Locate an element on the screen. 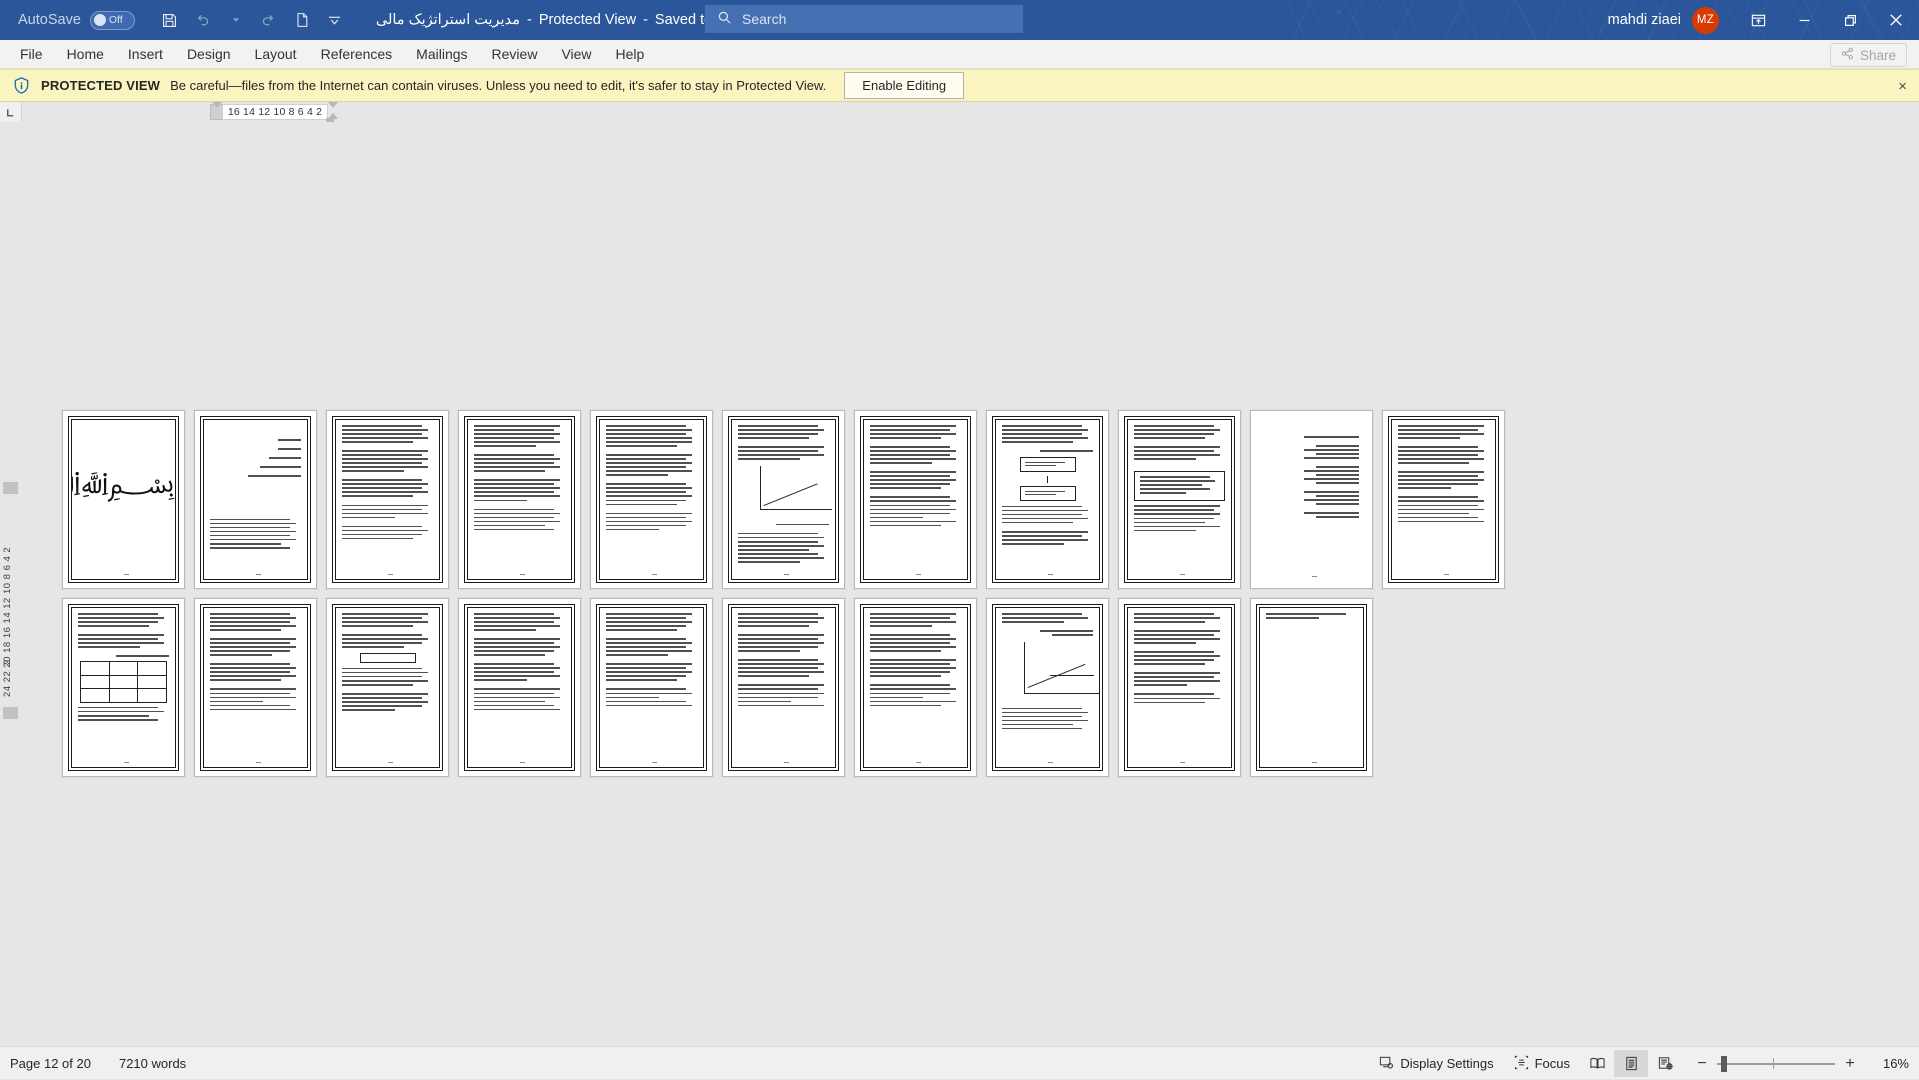 The height and width of the screenshot is (1080, 1919). web-layout-icon is located at coordinates (1665, 1063).